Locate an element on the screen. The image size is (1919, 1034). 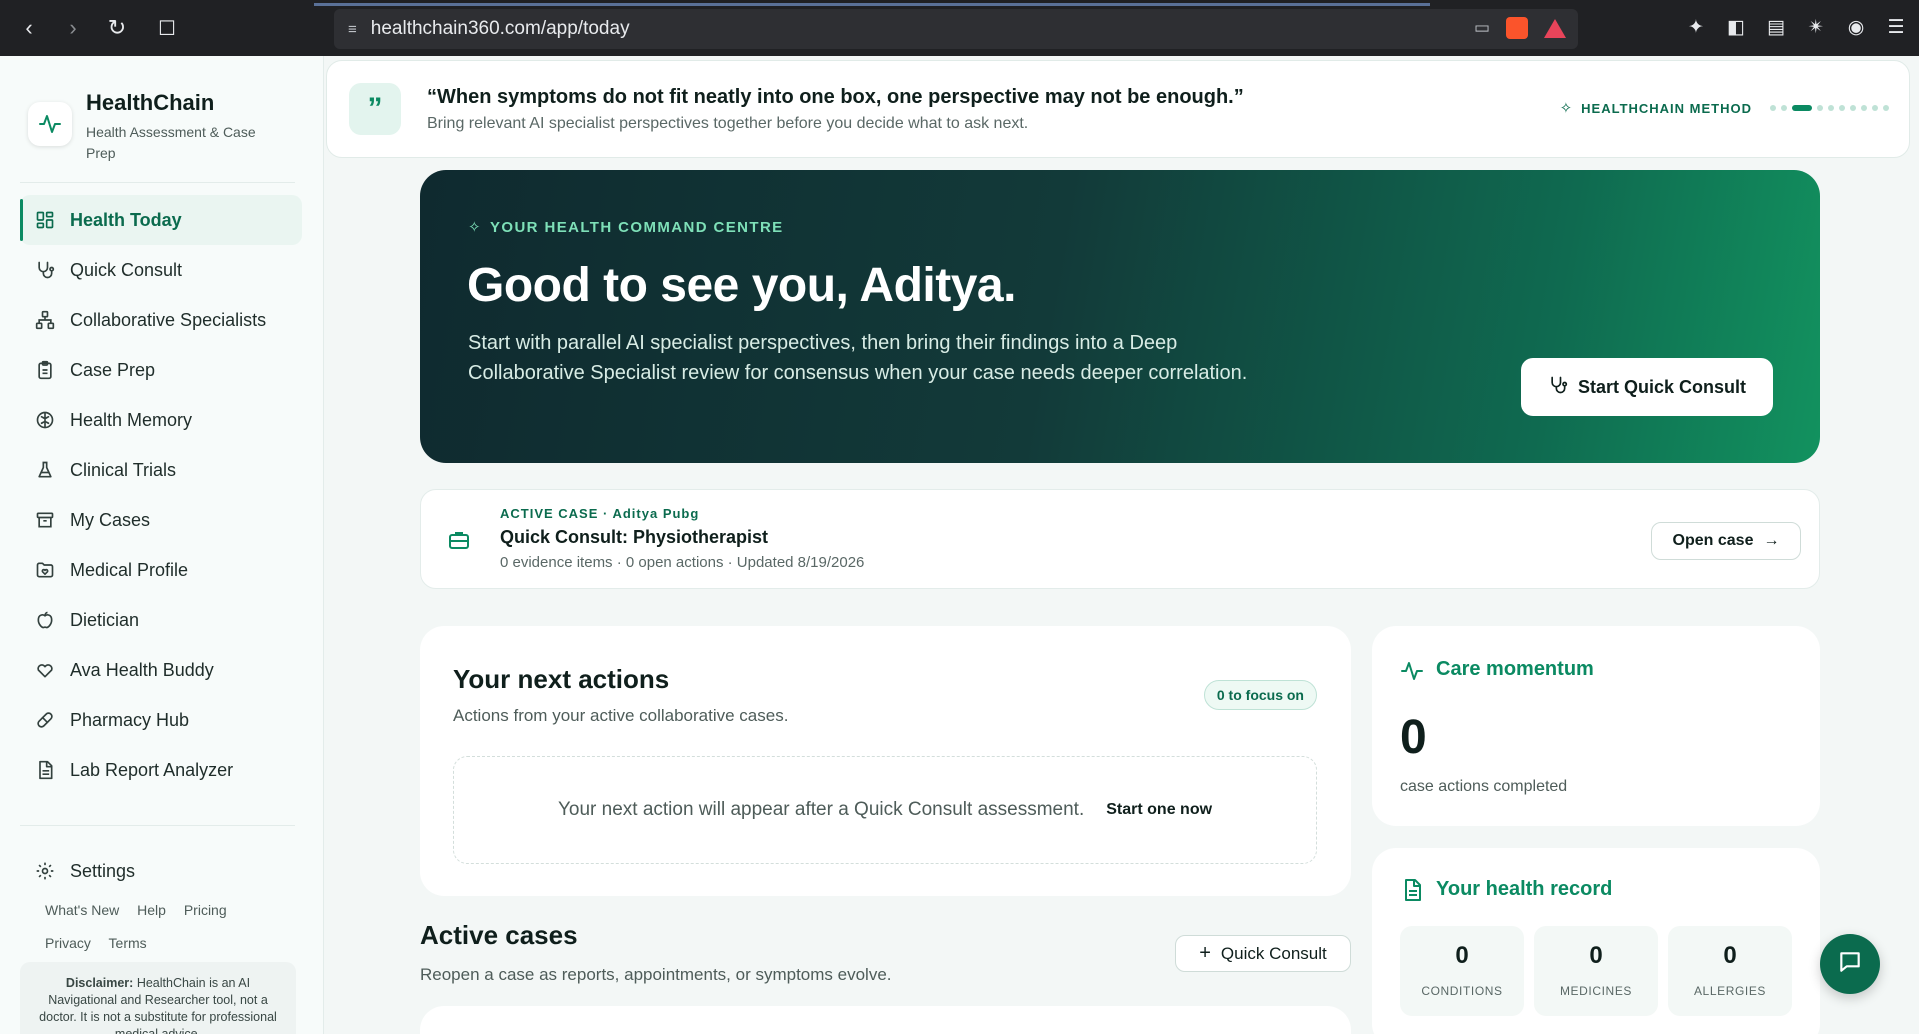
stat-medicines: 0 MEDICINES is located at coordinates (1596, 971).